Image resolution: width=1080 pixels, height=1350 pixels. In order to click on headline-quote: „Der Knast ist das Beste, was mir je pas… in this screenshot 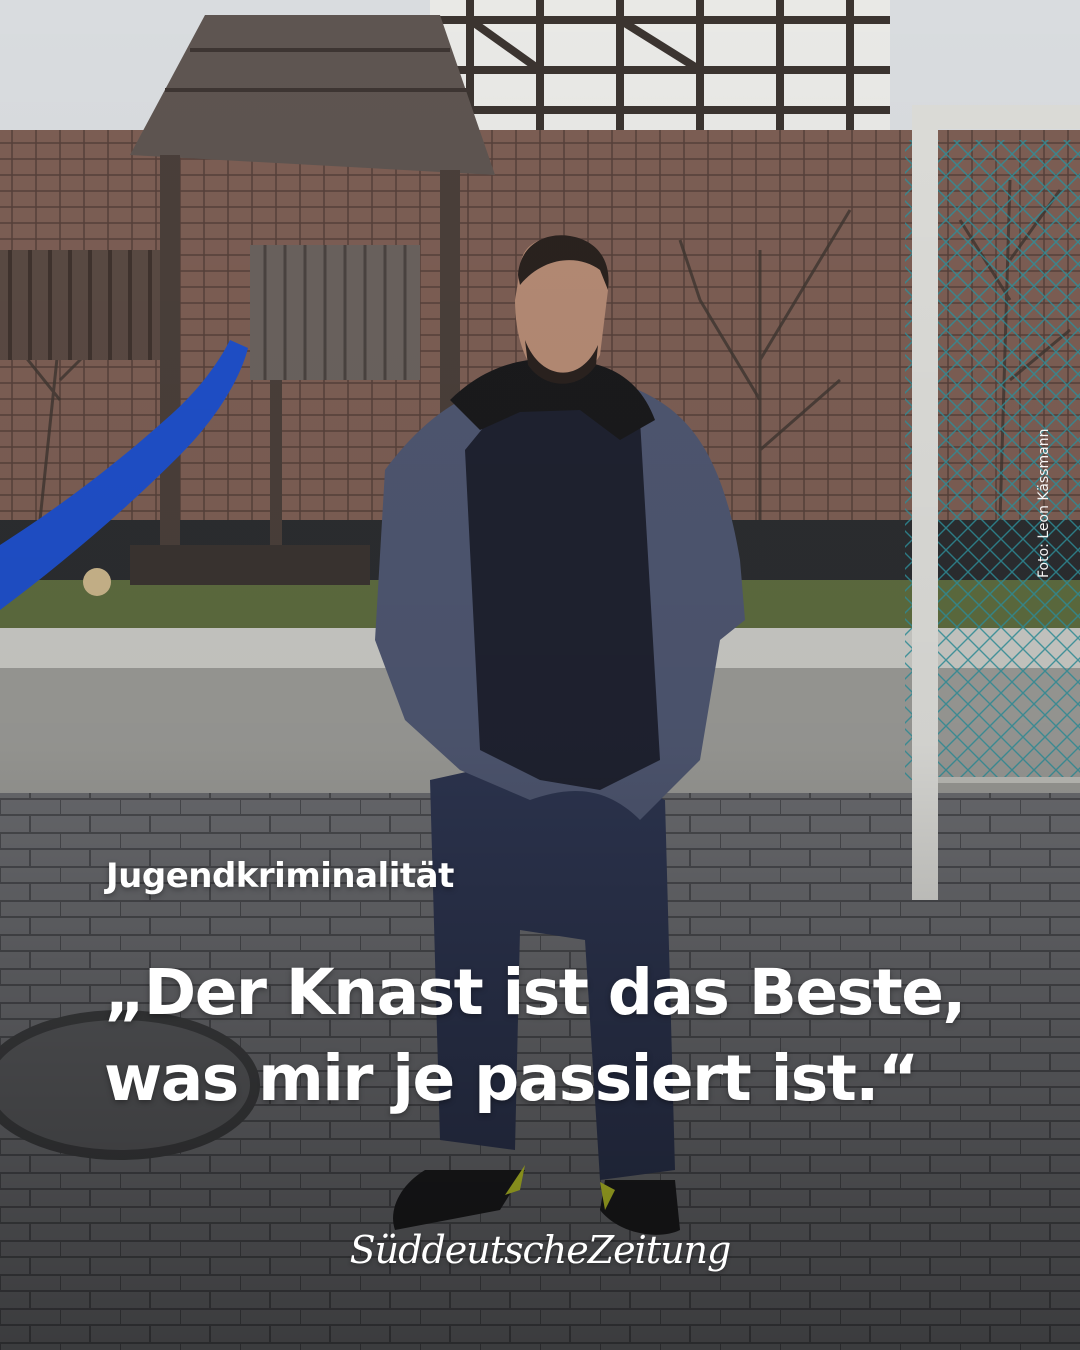, I will do `click(554, 1036)`.